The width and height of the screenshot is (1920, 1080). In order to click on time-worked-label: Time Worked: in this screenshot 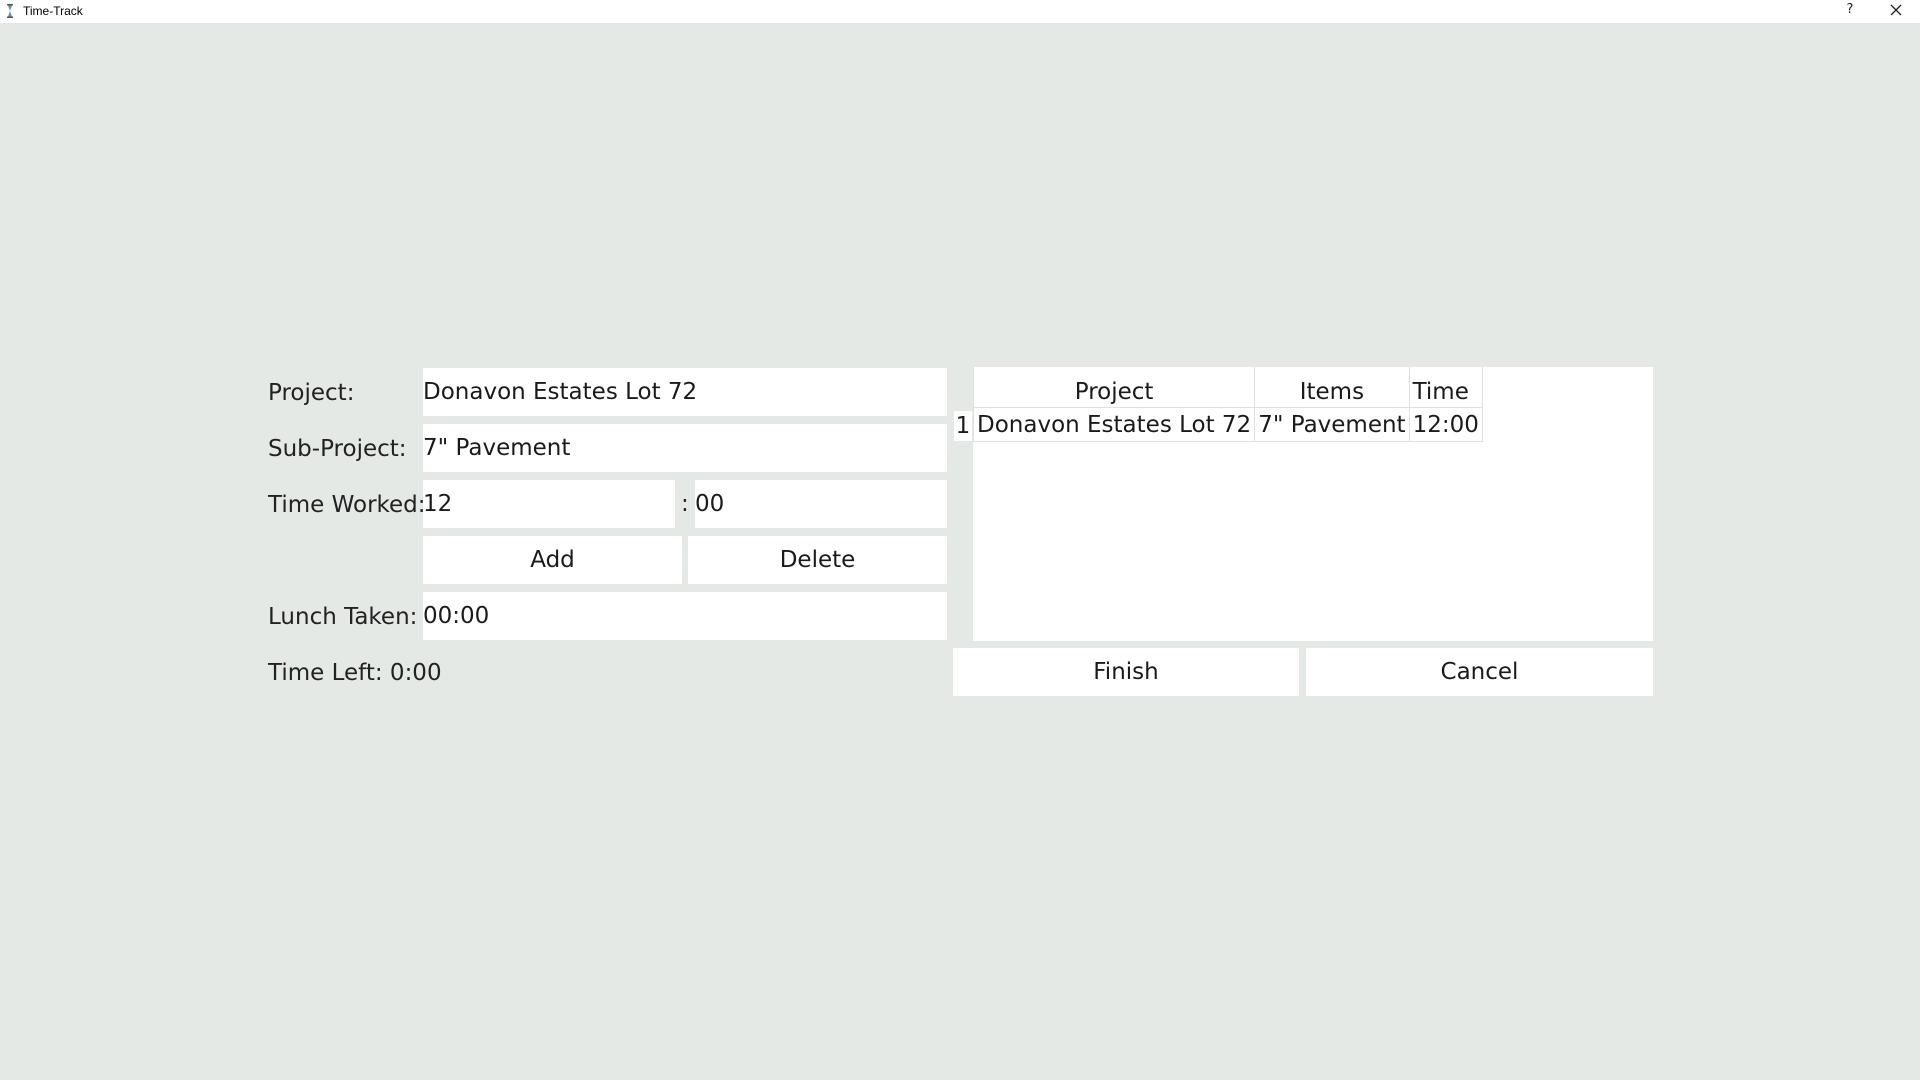, I will do `click(347, 505)`.